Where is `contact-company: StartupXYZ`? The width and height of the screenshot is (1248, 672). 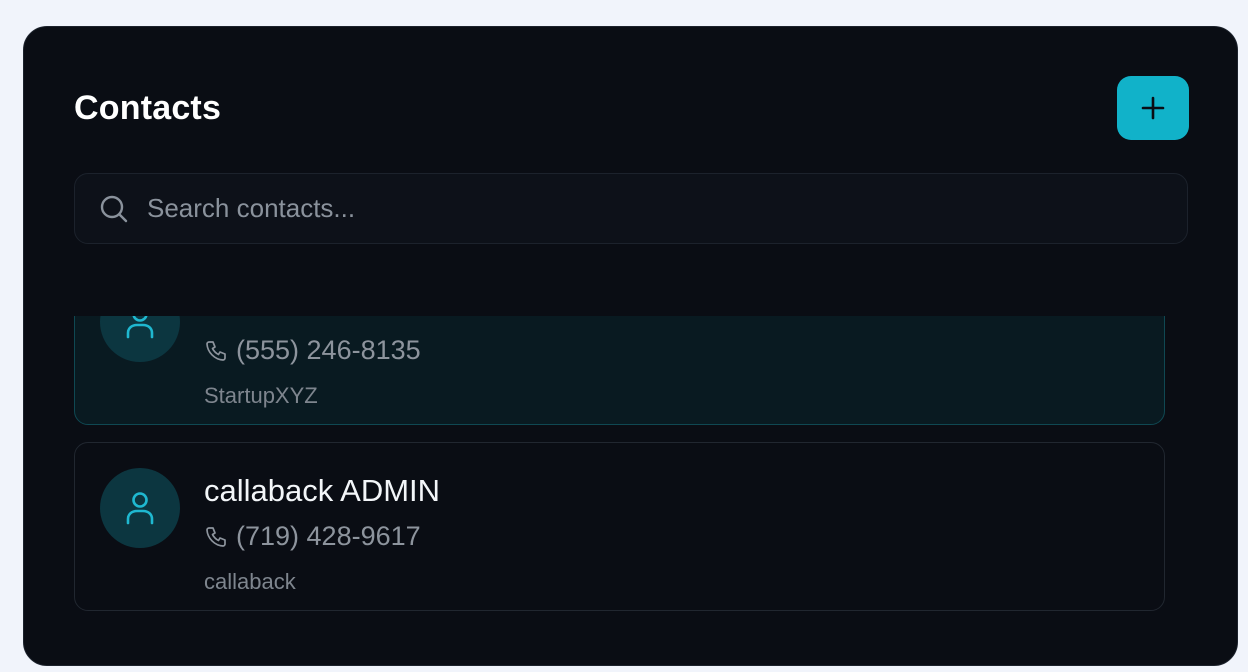
contact-company: StartupXYZ is located at coordinates (261, 395).